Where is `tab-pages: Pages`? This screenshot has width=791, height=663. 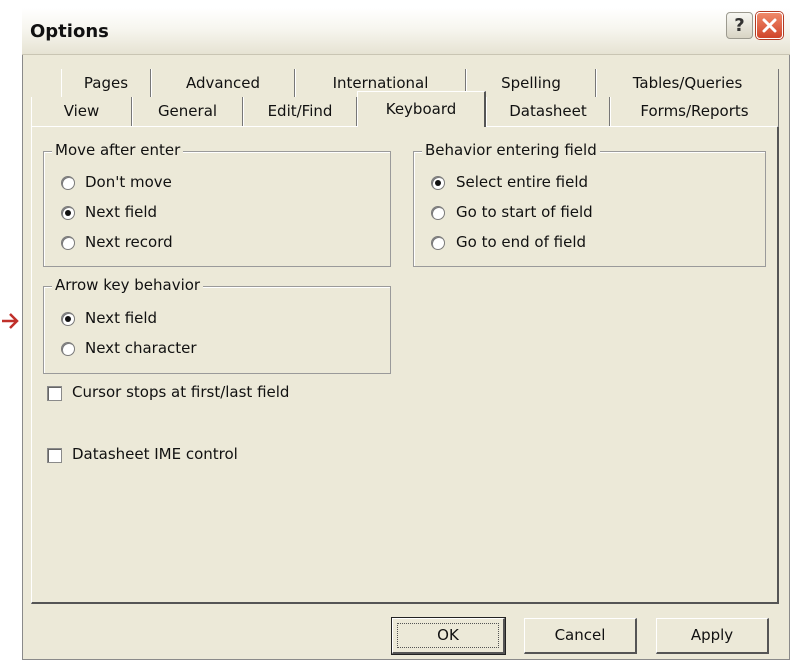 tab-pages: Pages is located at coordinates (106, 83).